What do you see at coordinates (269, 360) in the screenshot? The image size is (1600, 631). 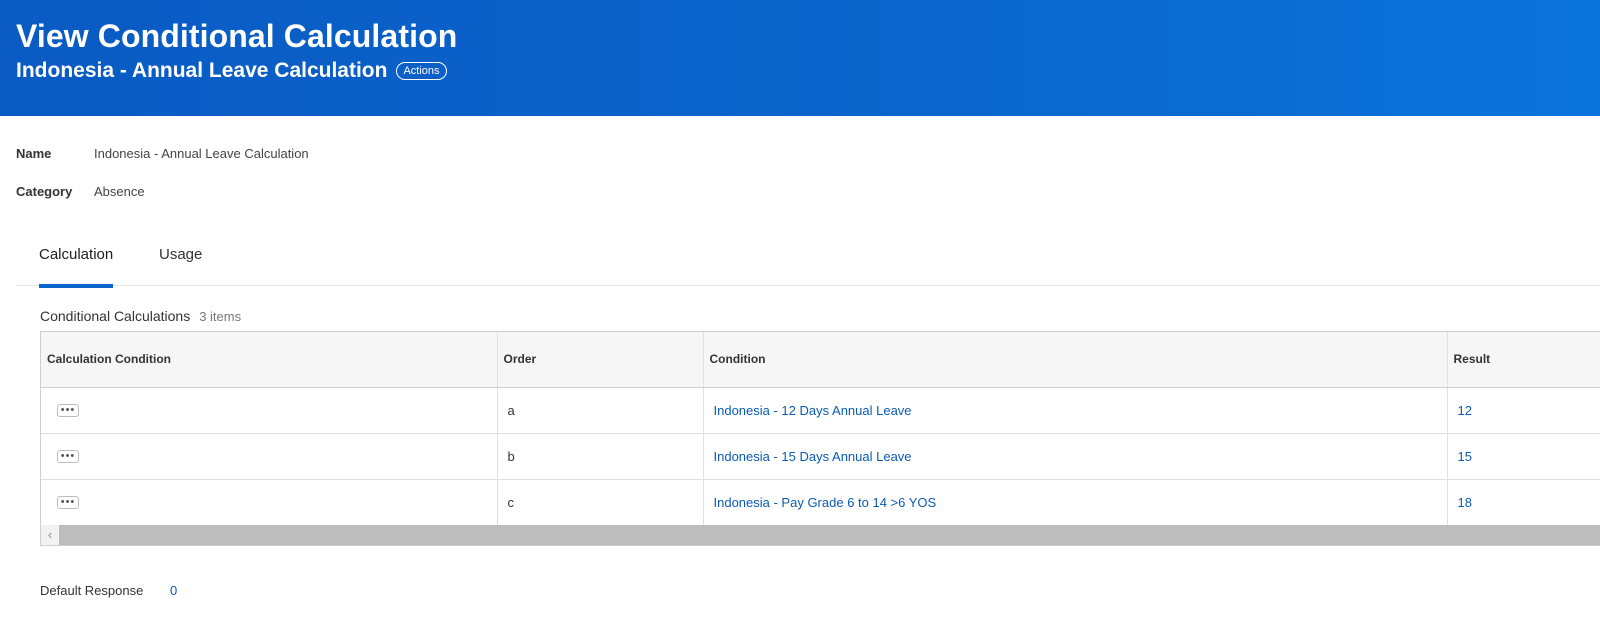 I see `column-header-calculation-condition: Calculation Condition` at bounding box center [269, 360].